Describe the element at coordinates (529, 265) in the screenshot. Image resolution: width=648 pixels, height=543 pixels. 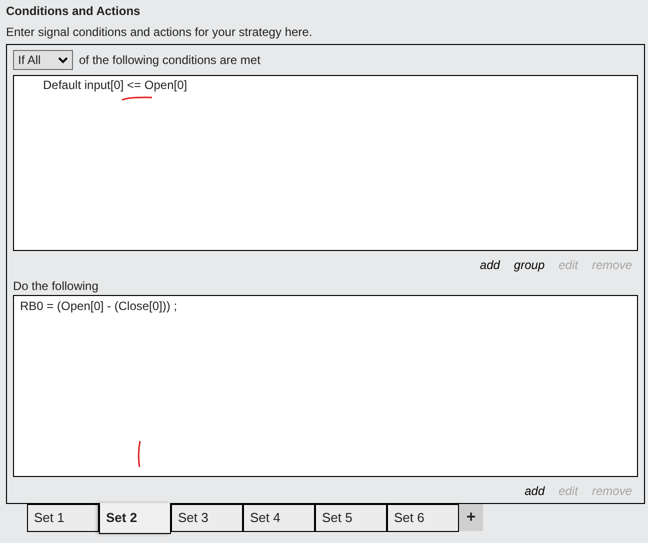
I see `action-link: group` at that location.